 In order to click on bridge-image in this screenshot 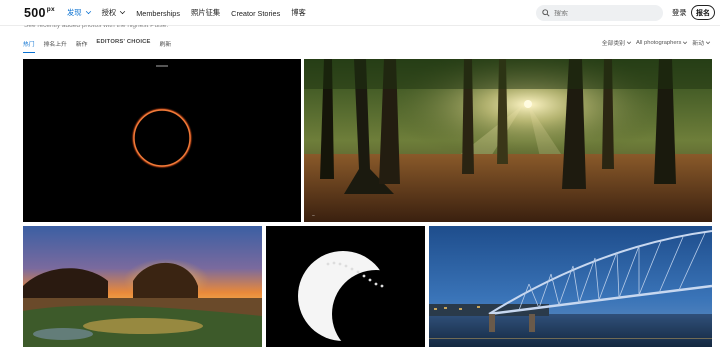, I will do `click(570, 286)`.